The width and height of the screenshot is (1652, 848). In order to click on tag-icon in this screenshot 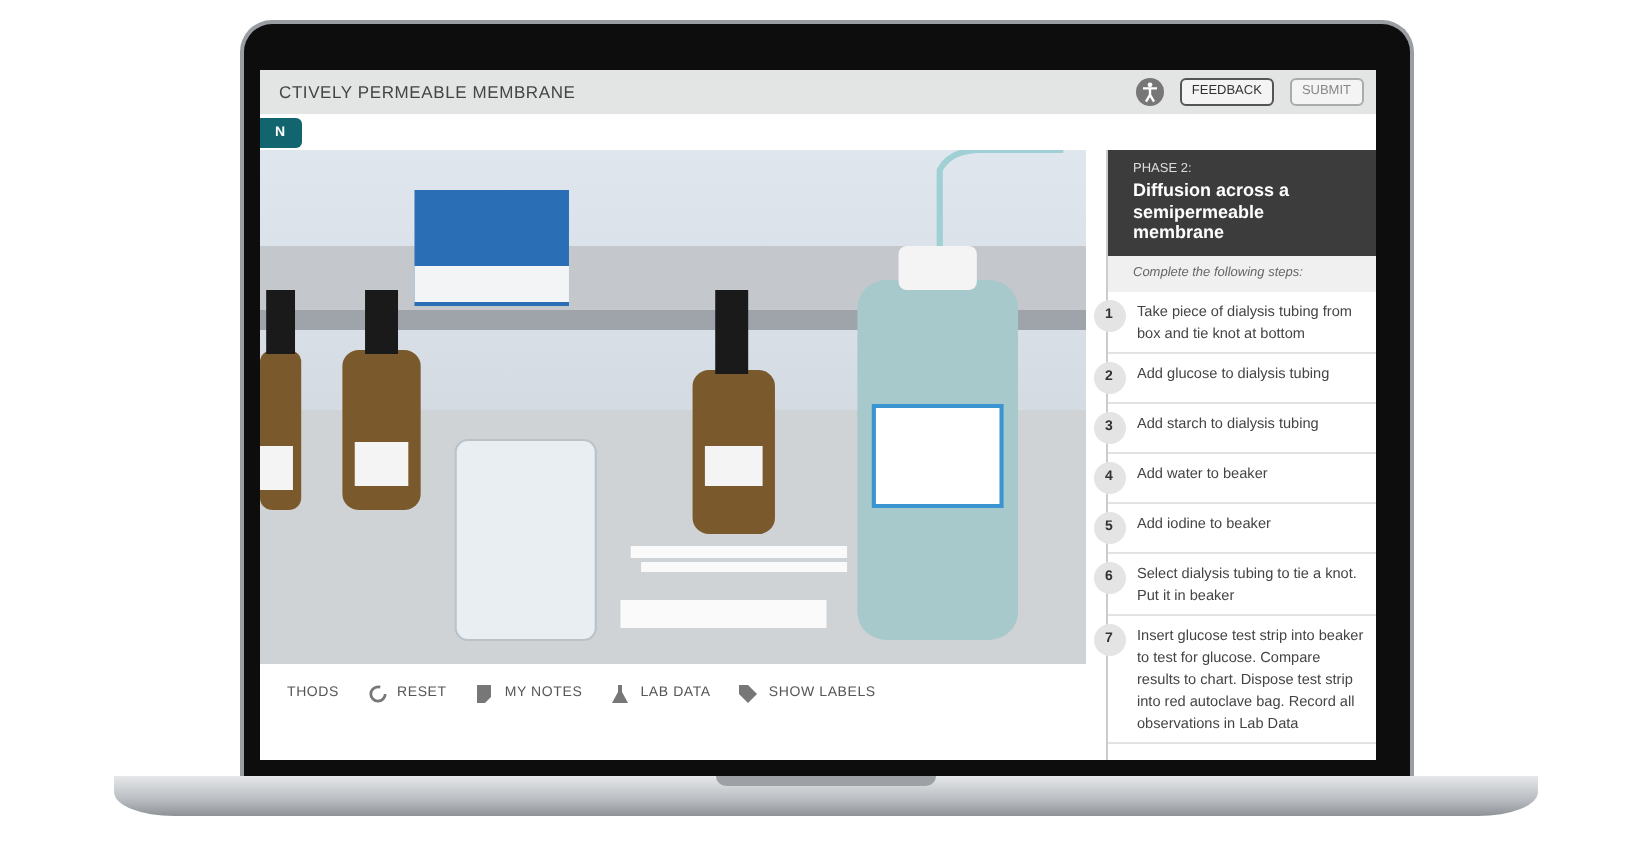, I will do `click(748, 694)`.